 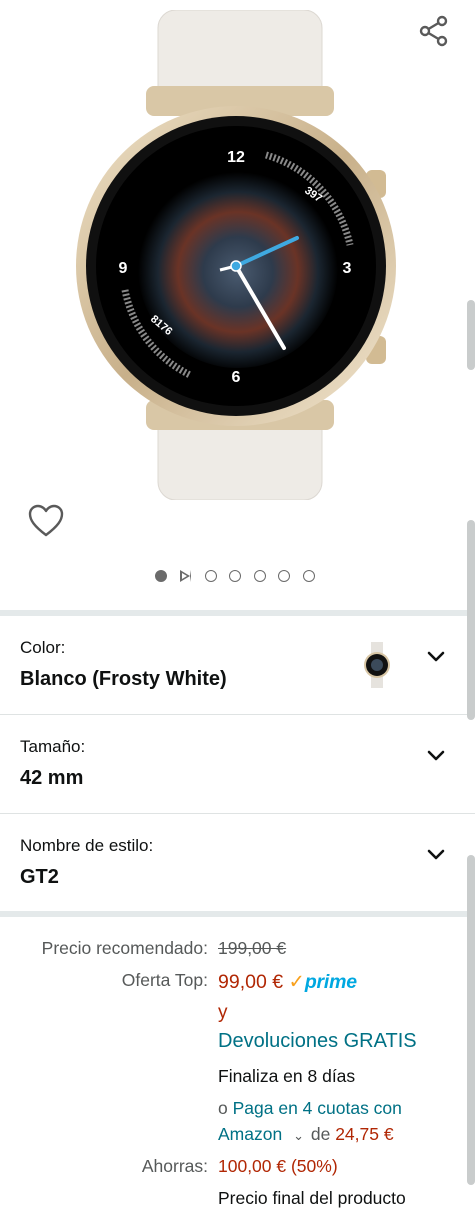 What do you see at coordinates (237, 863) in the screenshot?
I see `variation-style: Nombre de estilo: GT2` at bounding box center [237, 863].